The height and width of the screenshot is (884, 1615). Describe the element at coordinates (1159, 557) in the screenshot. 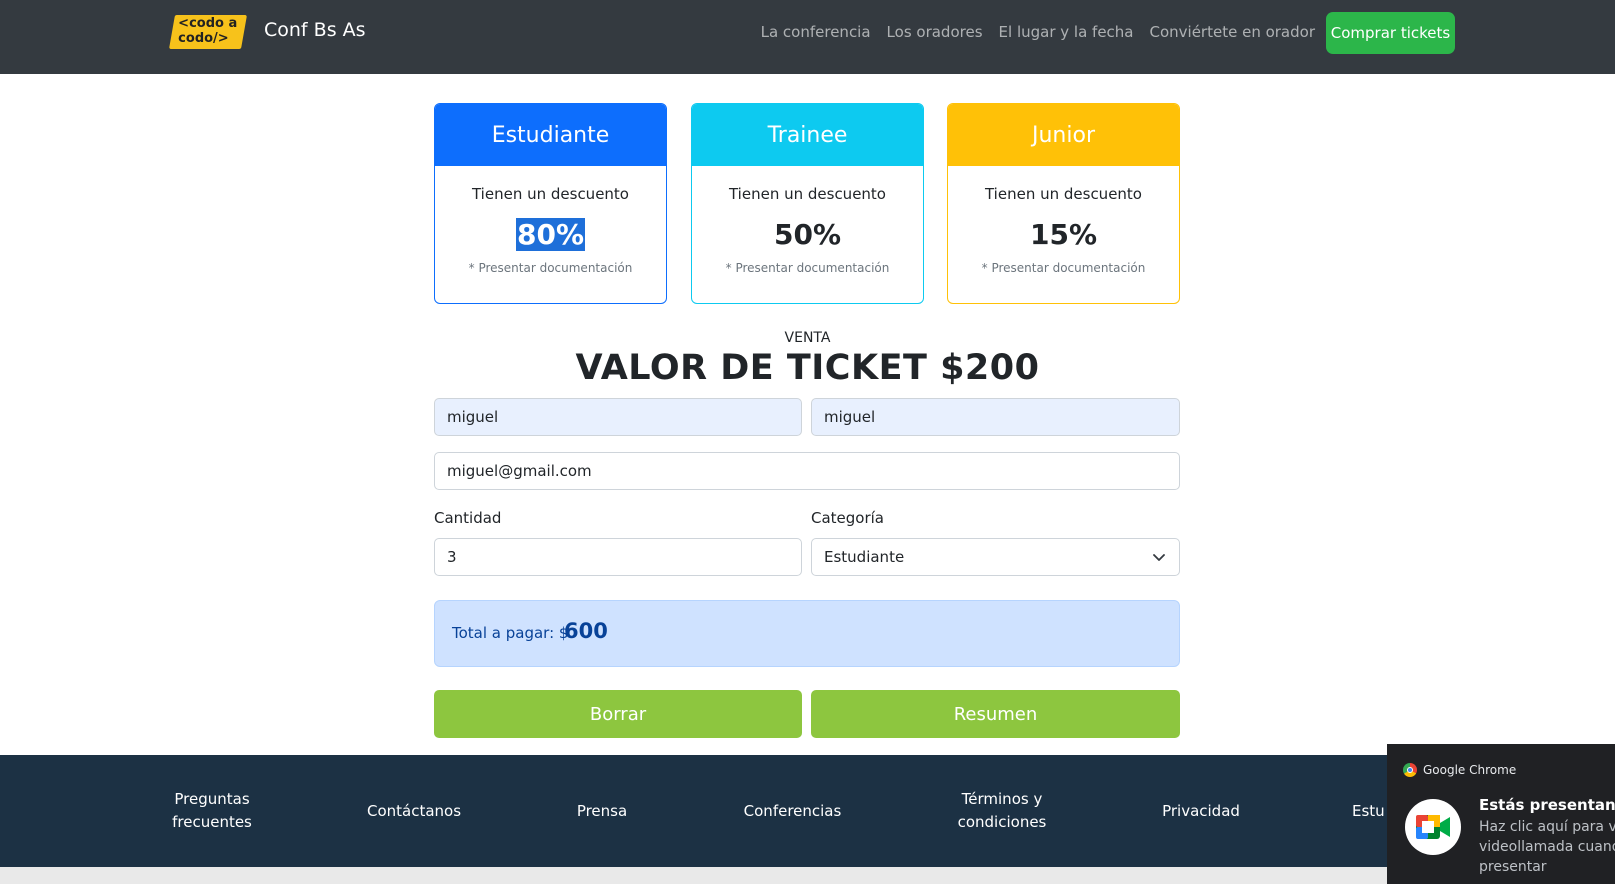

I see `chevron-down-icon` at that location.